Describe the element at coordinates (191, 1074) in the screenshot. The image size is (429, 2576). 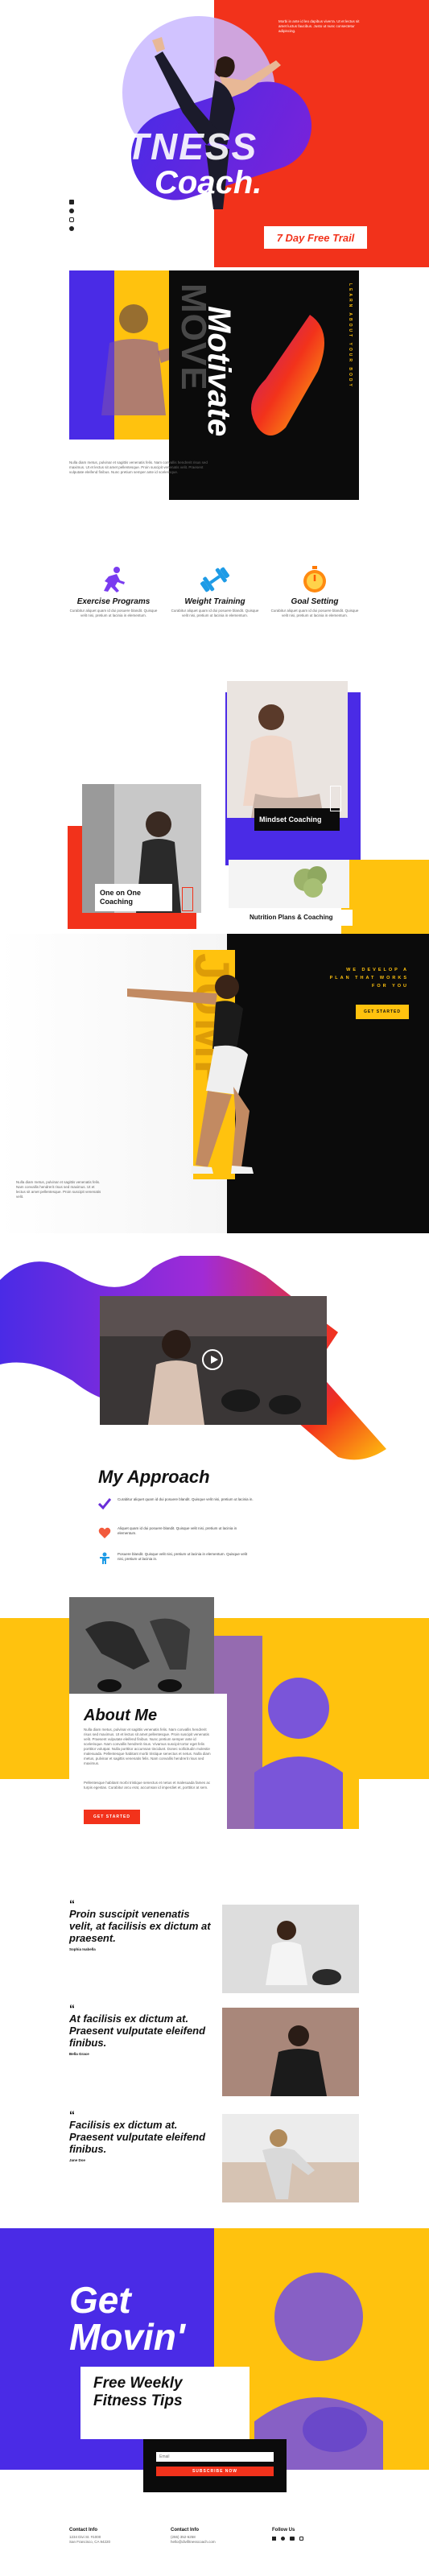
I see `jumping-athlete-figure` at that location.